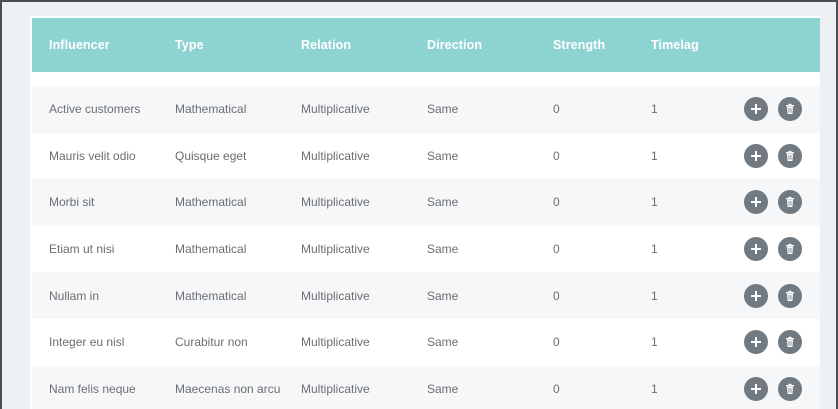 The image size is (838, 409). What do you see at coordinates (228, 388) in the screenshot?
I see `cell-type: Maecenas non arcu` at bounding box center [228, 388].